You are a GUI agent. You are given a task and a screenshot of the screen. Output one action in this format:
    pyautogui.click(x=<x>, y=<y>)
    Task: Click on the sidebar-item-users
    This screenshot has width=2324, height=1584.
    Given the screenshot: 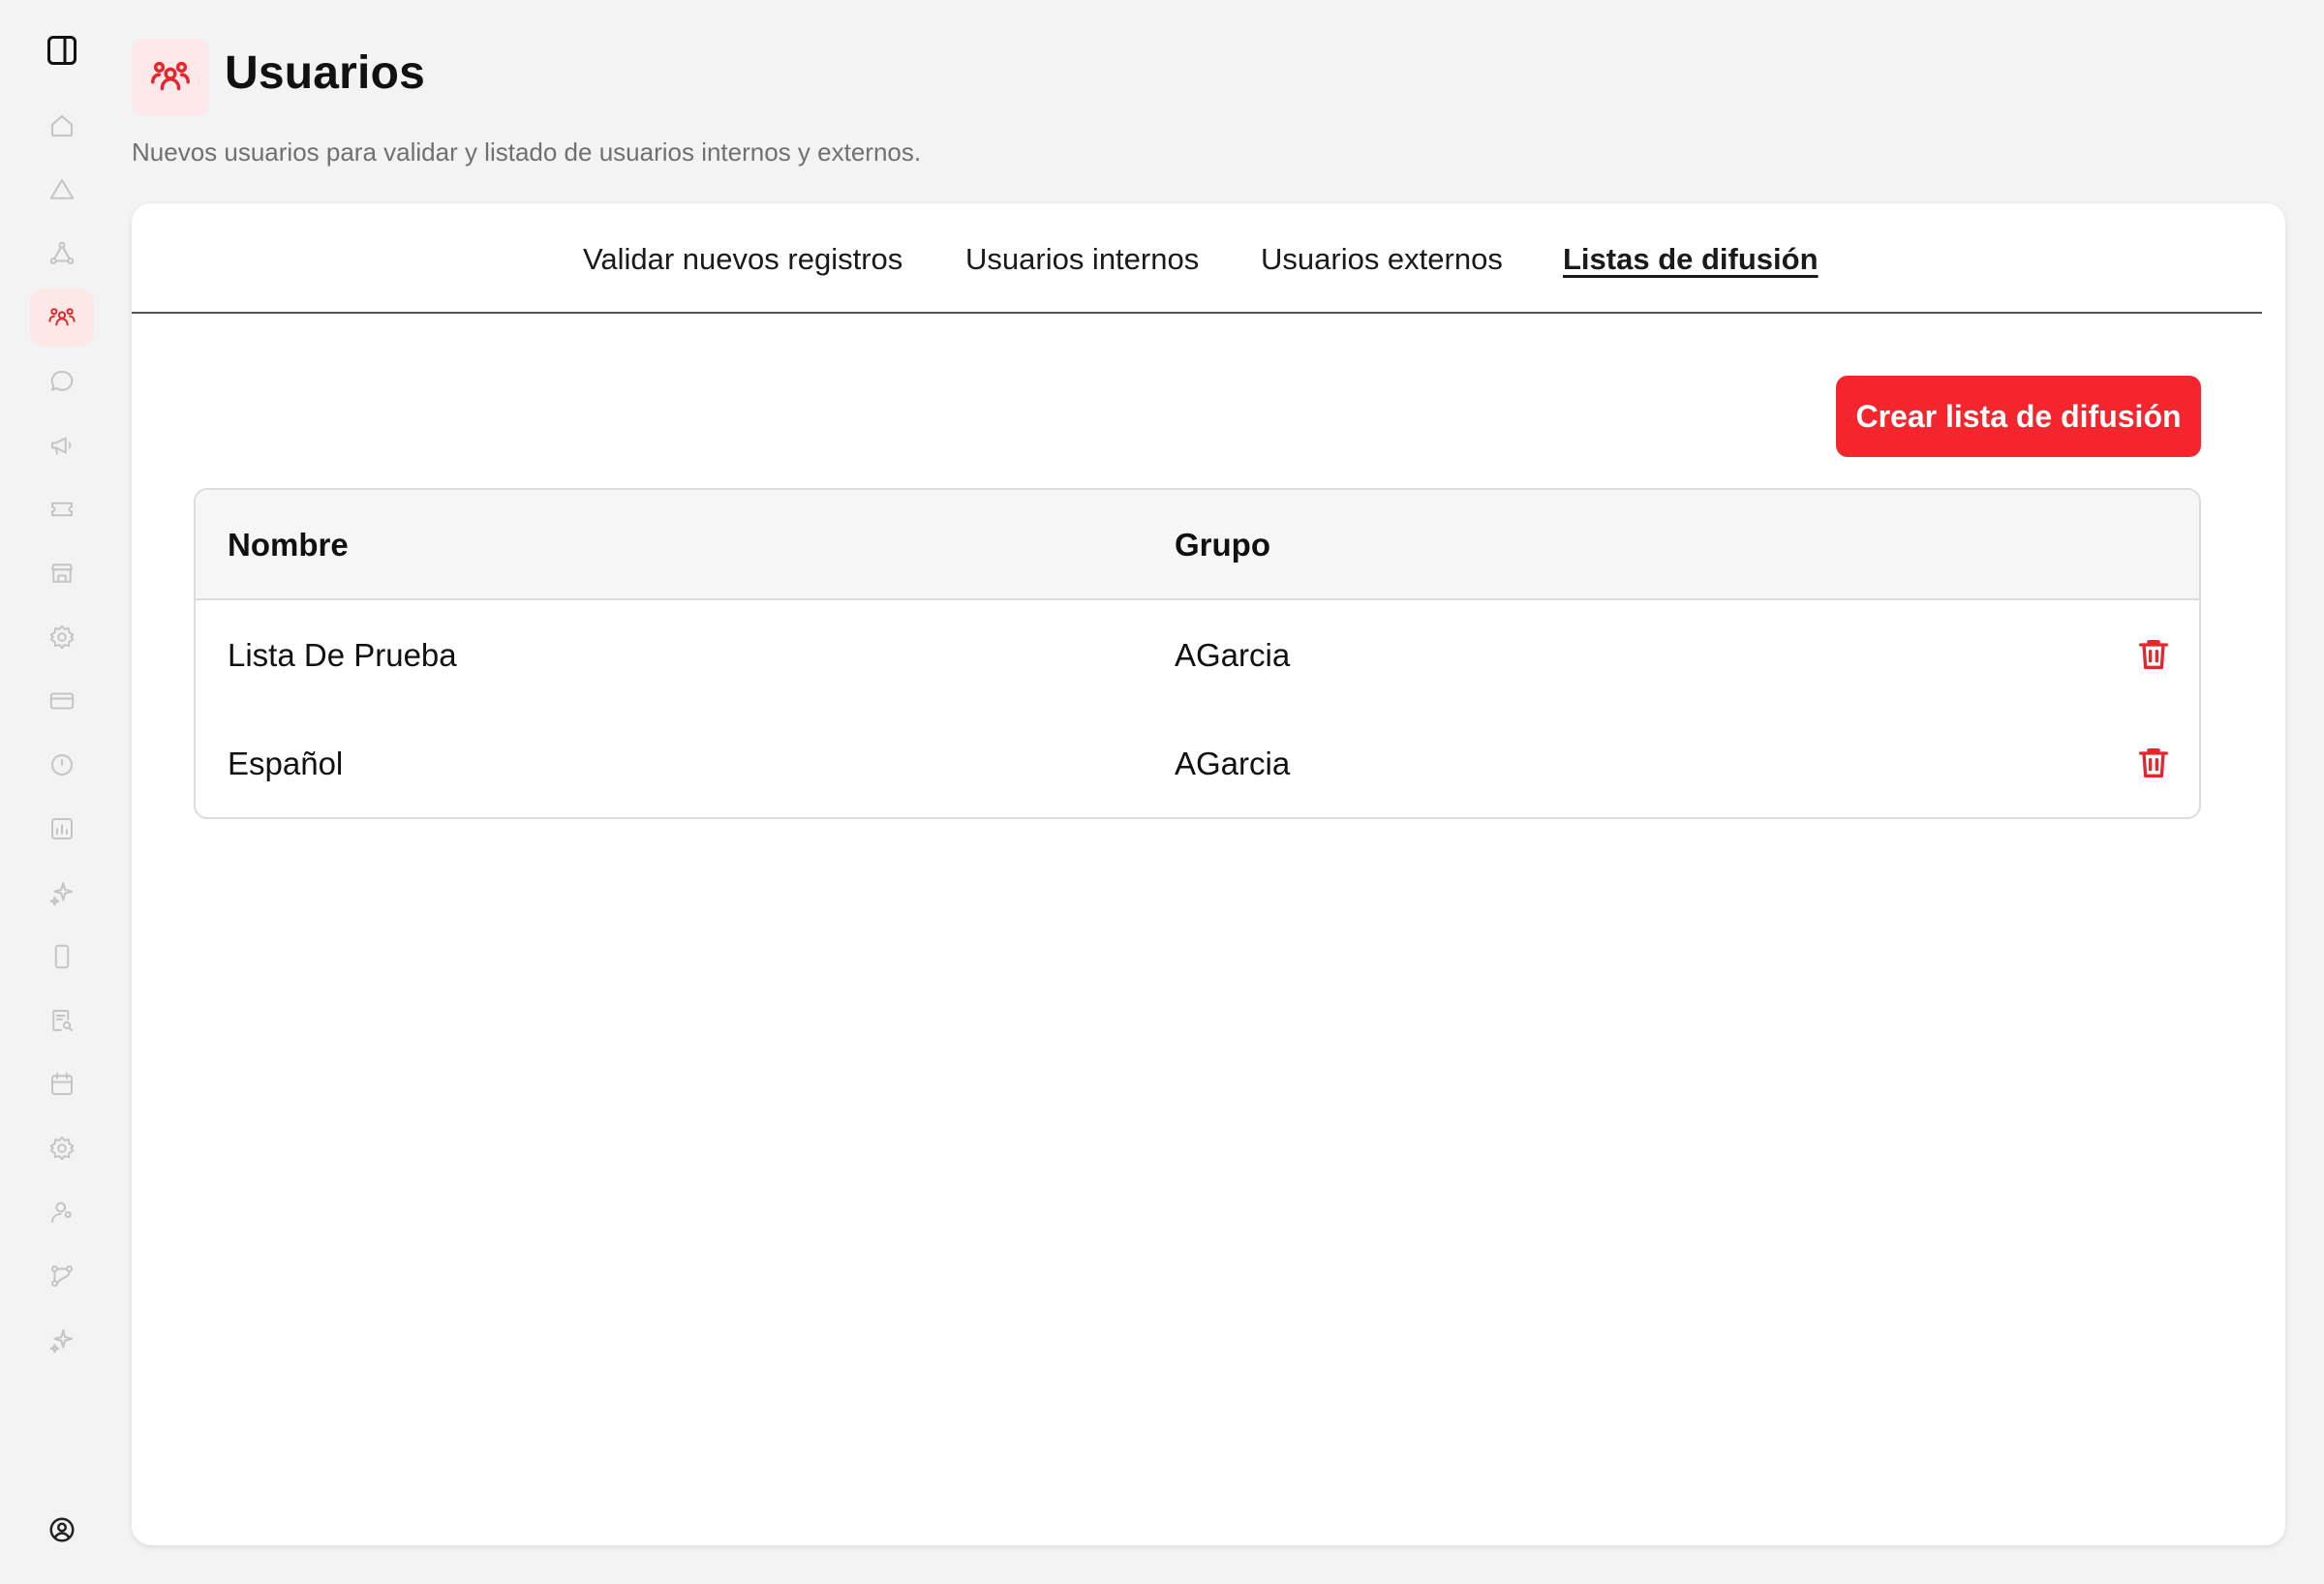 What is the action you would take?
    pyautogui.click(x=62, y=318)
    